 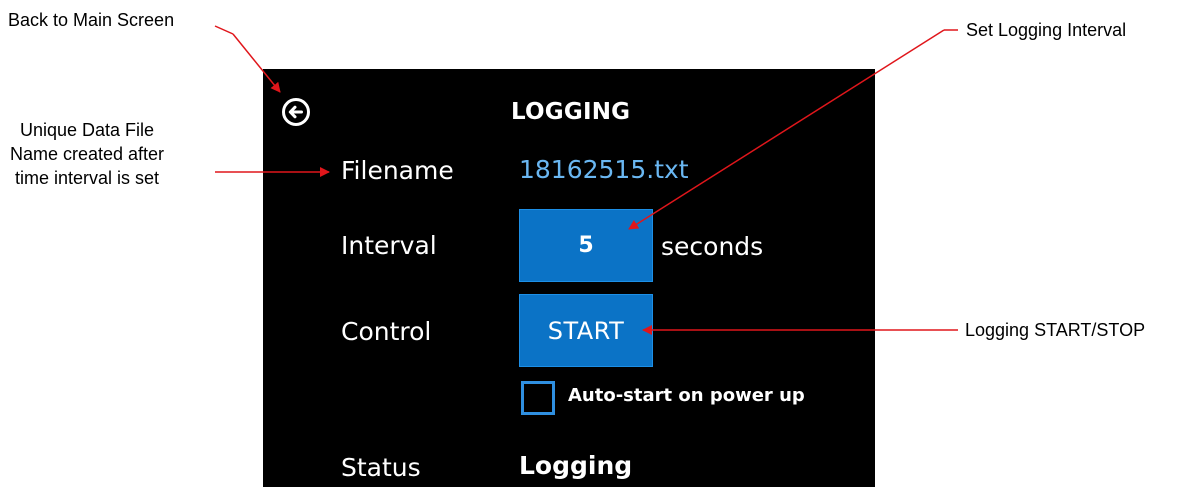 What do you see at coordinates (586, 245) in the screenshot?
I see `interval-button: 5` at bounding box center [586, 245].